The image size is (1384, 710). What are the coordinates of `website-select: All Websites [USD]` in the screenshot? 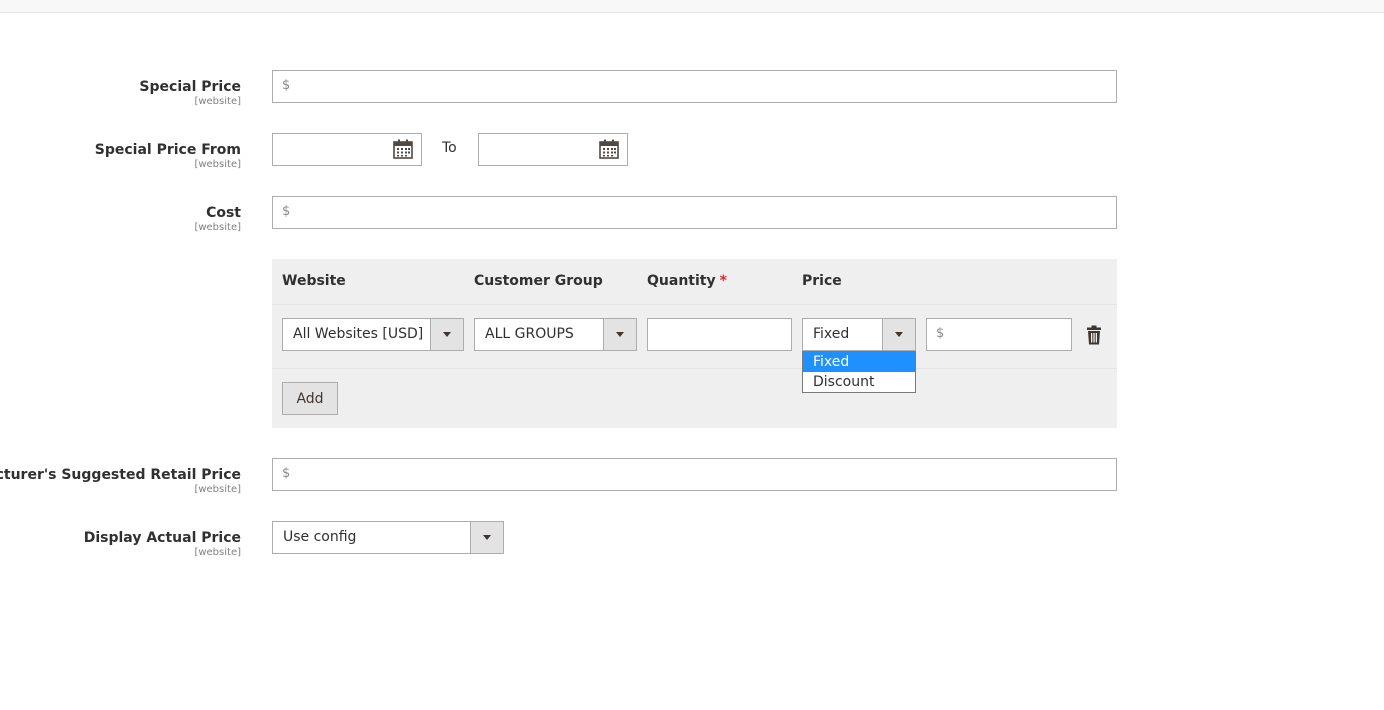 It's located at (373, 334).